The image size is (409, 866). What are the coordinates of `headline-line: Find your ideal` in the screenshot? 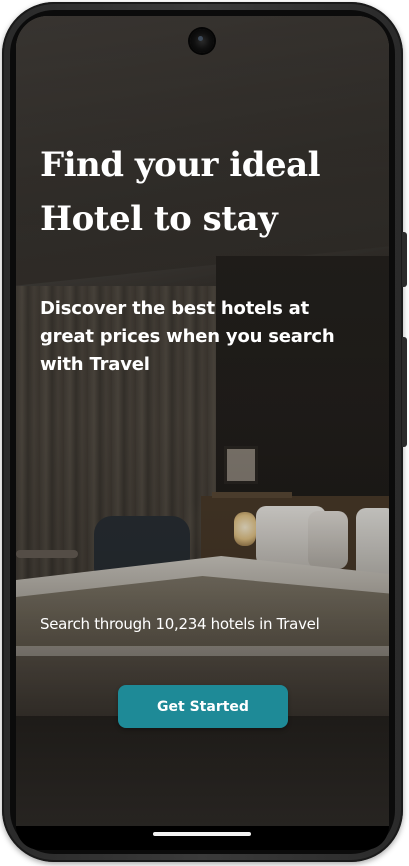 It's located at (180, 165).